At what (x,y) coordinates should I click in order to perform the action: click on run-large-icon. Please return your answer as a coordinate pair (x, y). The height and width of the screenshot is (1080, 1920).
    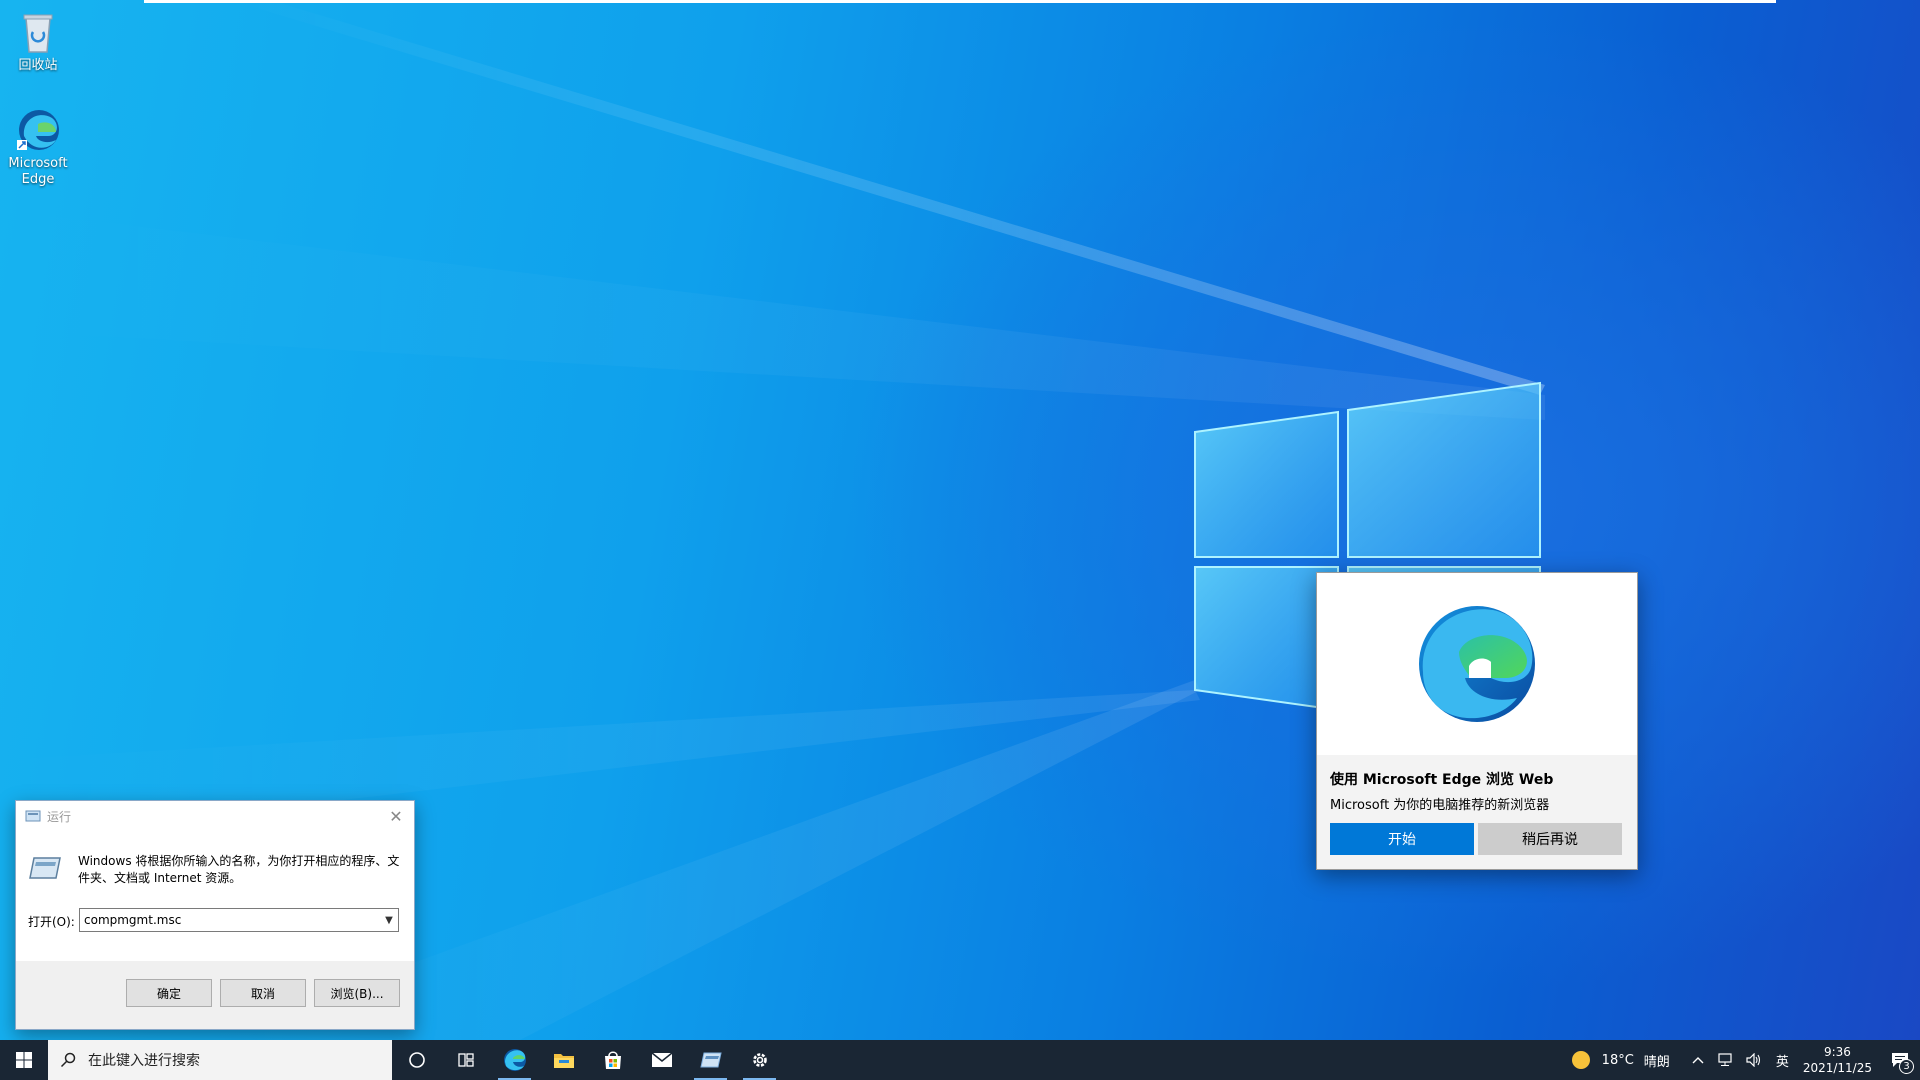
    Looking at the image, I should click on (45, 868).